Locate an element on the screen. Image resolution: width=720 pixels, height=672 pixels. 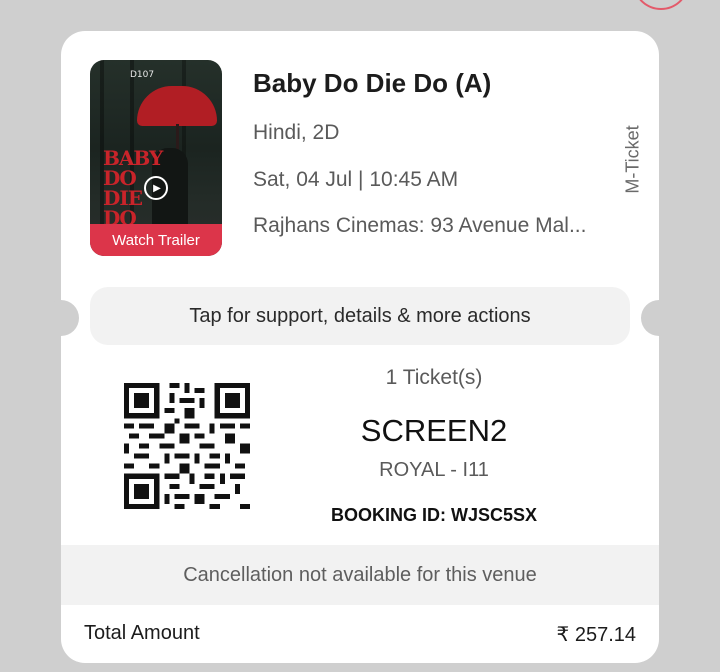
movie-language-format: Hindi, 2D is located at coordinates (296, 132).